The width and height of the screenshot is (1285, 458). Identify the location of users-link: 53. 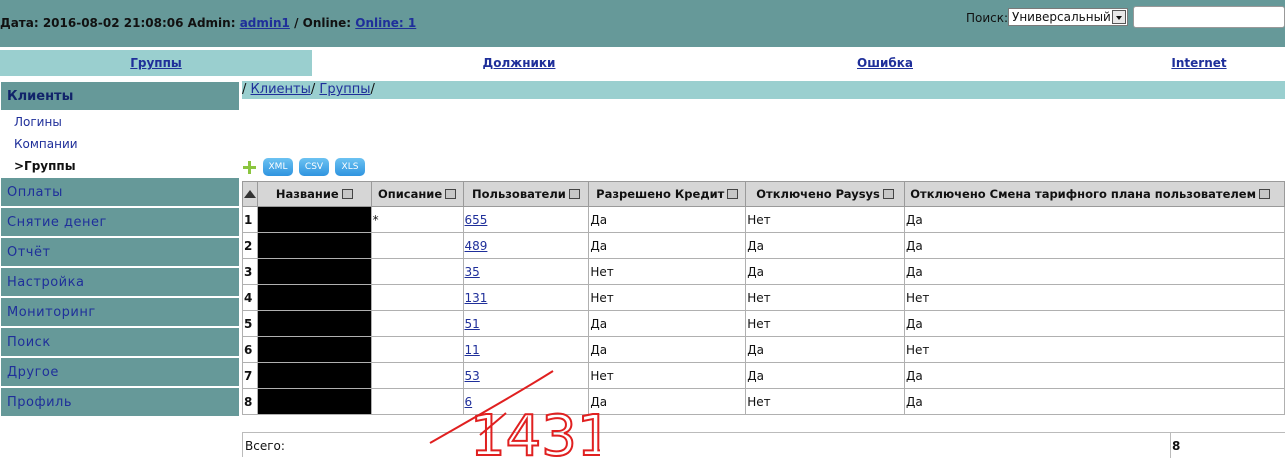
(472, 376).